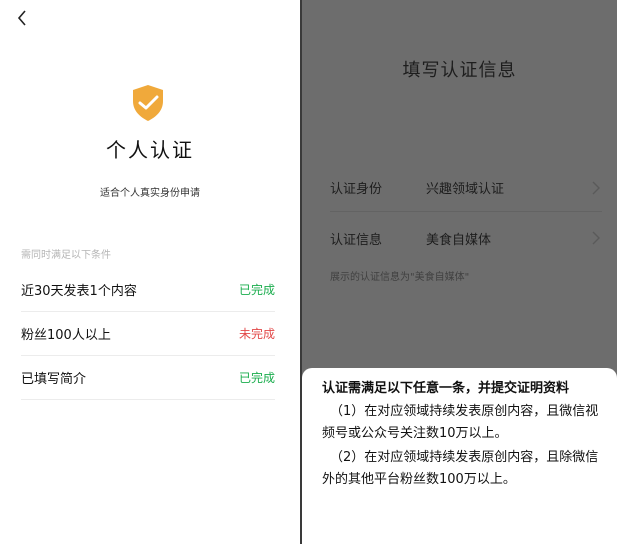 The width and height of the screenshot is (617, 544). What do you see at coordinates (148, 103) in the screenshot?
I see `shield-check-icon` at bounding box center [148, 103].